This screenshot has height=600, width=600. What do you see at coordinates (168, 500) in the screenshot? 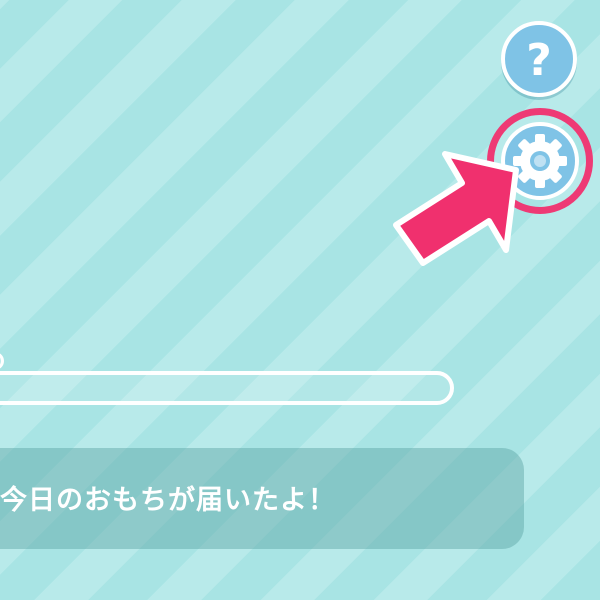
I see `message-text: 今日のおもちが届いたよ！` at bounding box center [168, 500].